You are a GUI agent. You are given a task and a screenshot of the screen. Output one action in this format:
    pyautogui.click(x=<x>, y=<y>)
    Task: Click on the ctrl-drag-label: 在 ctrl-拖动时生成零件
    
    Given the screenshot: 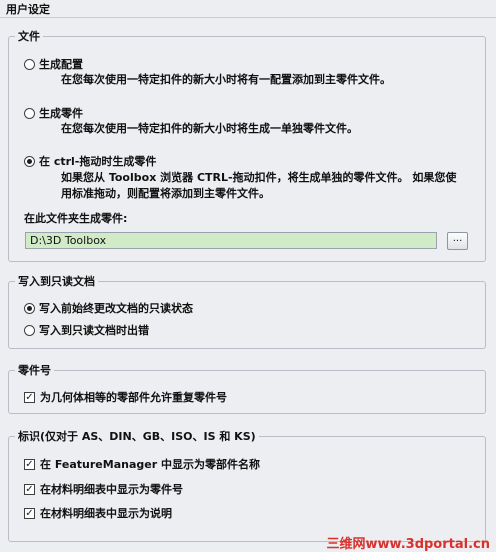 What is the action you would take?
    pyautogui.click(x=98, y=161)
    